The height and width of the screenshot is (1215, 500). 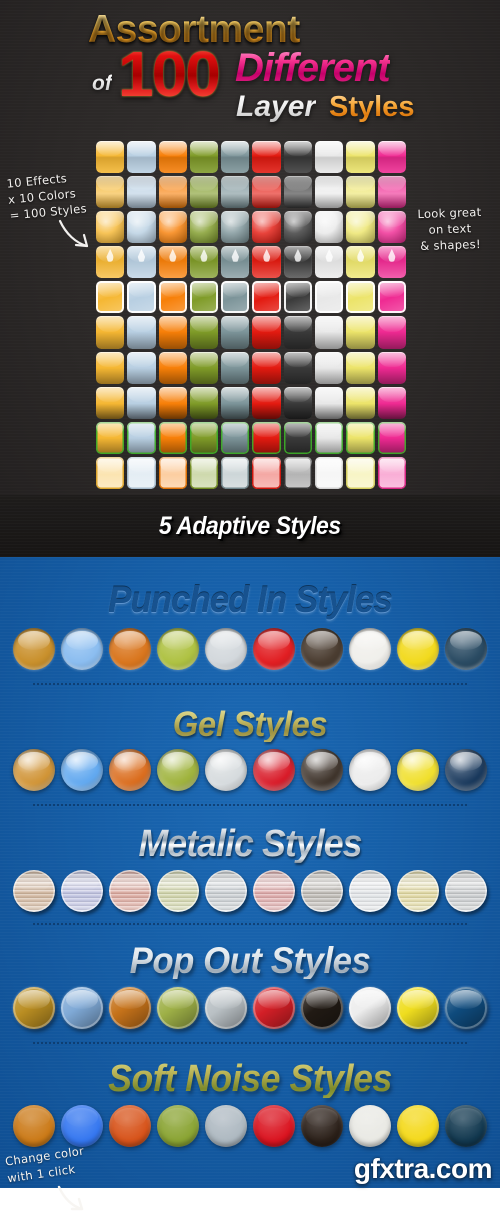 I want to click on color-circle-soft-noise-styles-slate-gray, so click(x=226, y=1126).